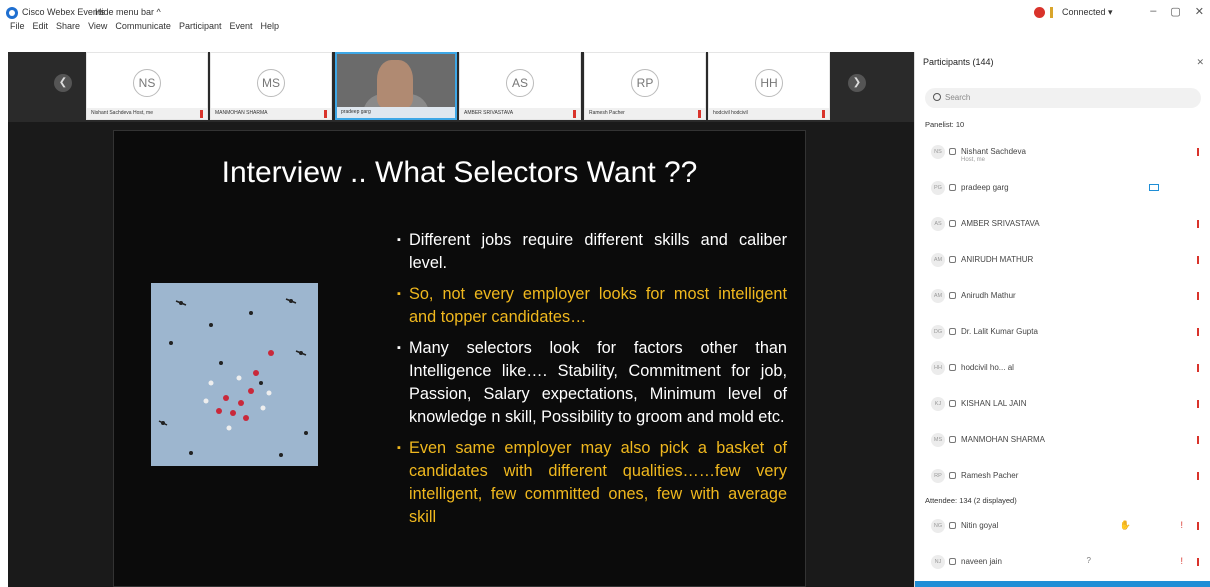 The width and height of the screenshot is (1210, 587). Describe the element at coordinates (97, 26) in the screenshot. I see `menu-view: View` at that location.